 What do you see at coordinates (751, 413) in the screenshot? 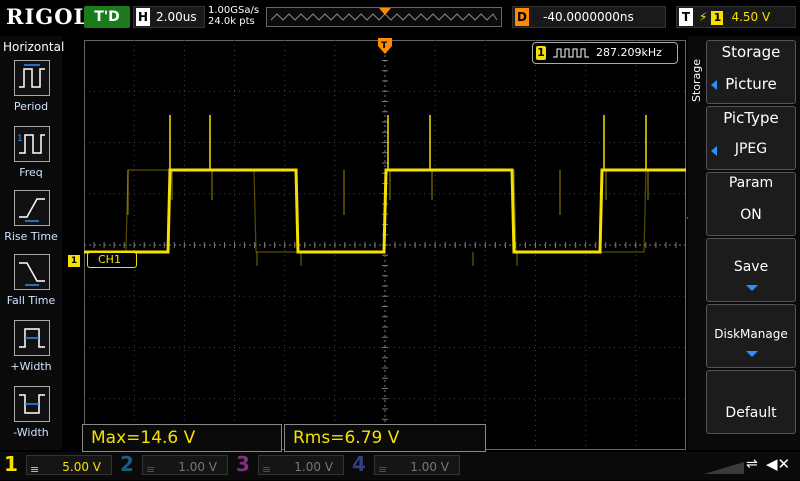
I see `default-label: Default` at bounding box center [751, 413].